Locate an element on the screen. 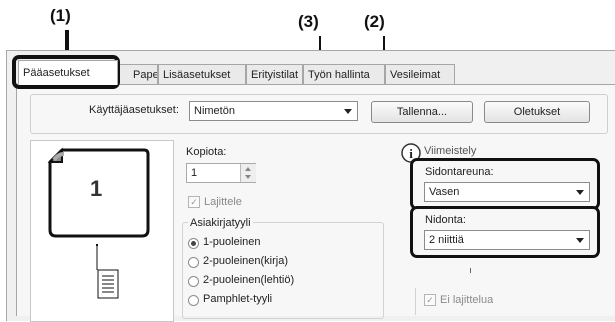  tab-paper: Paperi is located at coordinates (138, 74).